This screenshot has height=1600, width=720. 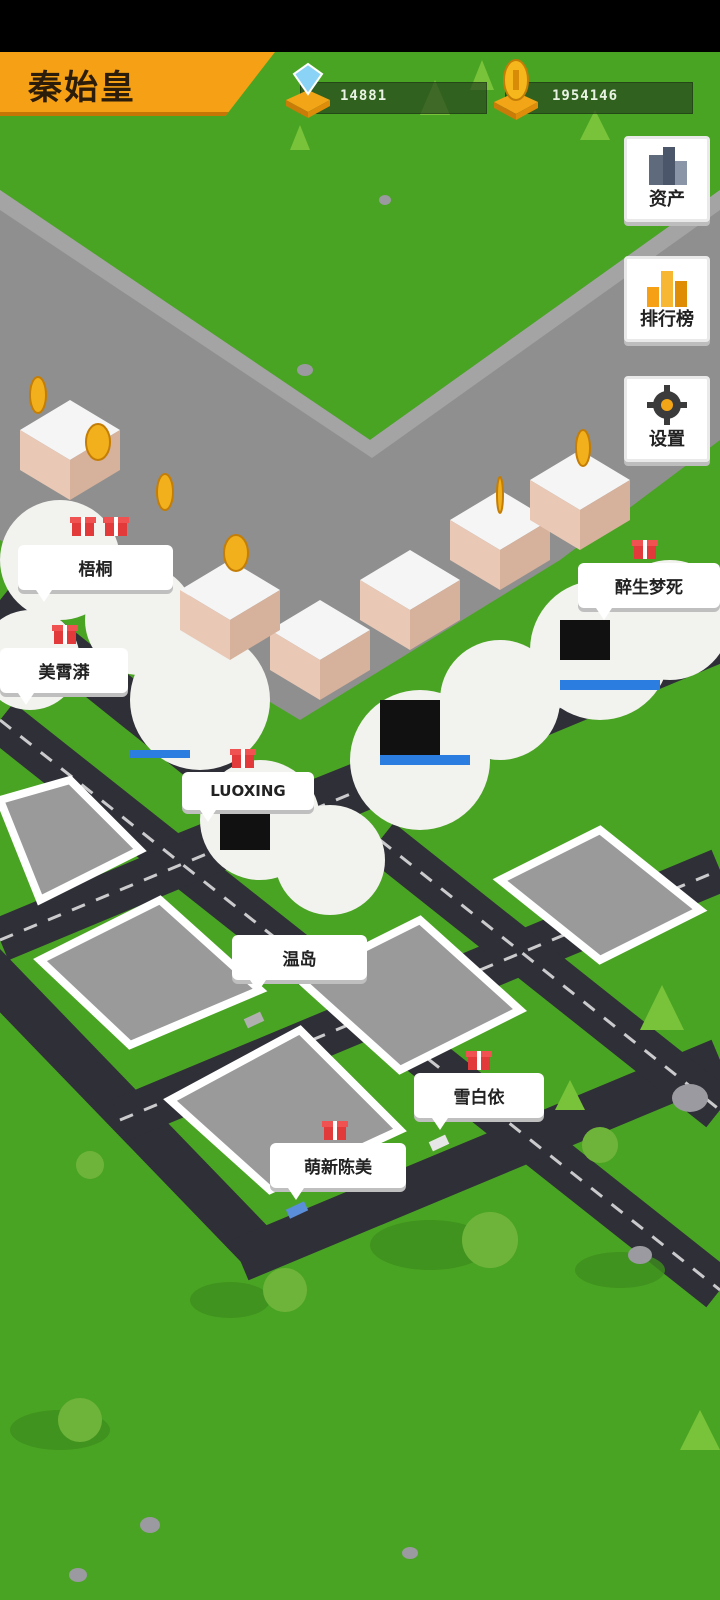 What do you see at coordinates (64, 676) in the screenshot?
I see `player-bubble: 美霄漭` at bounding box center [64, 676].